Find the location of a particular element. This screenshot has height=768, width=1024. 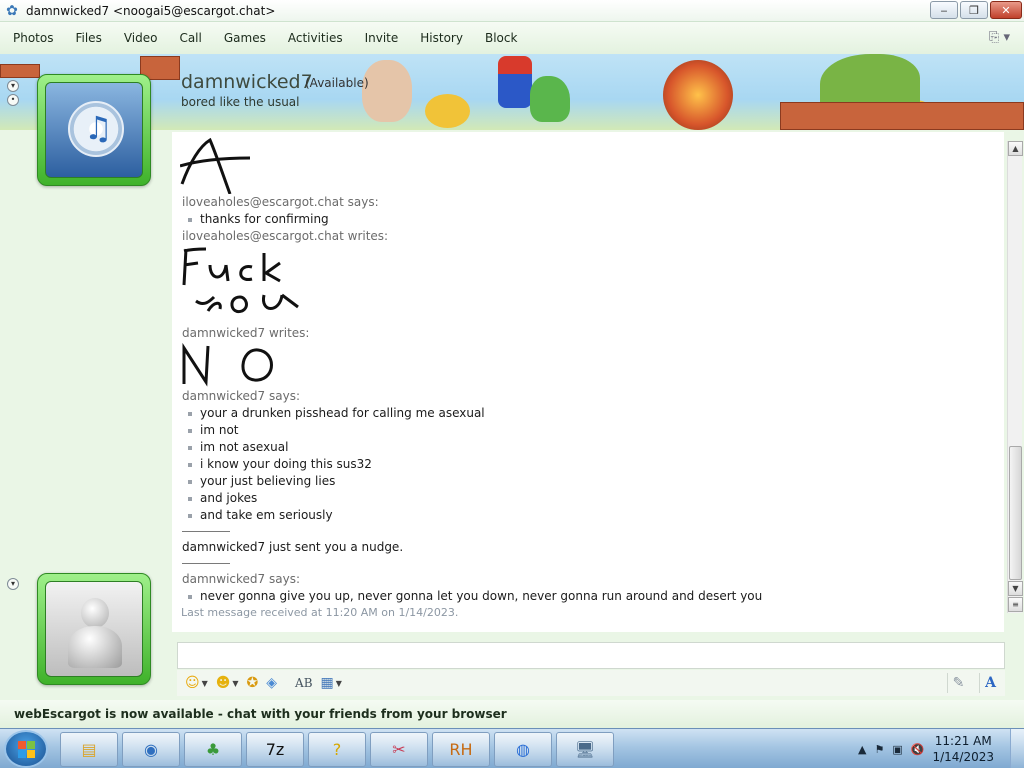

taskbar-chrome-button: ◍ is located at coordinates (523, 749).